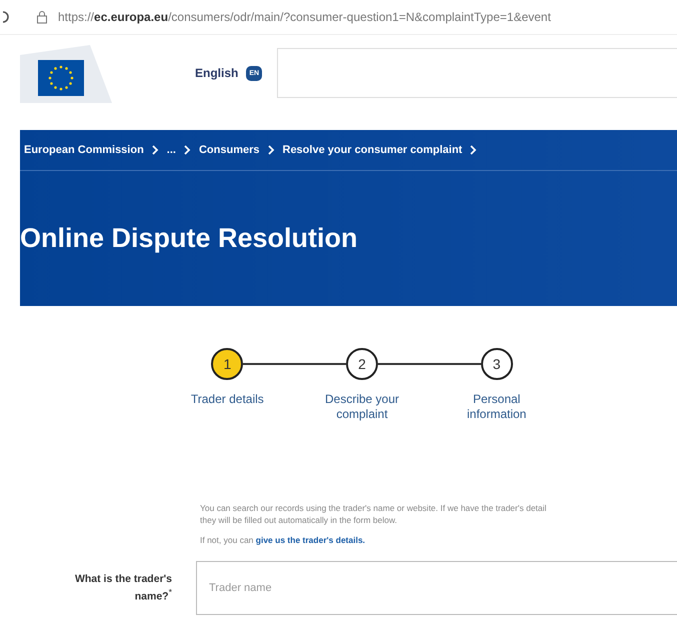 The height and width of the screenshot is (642, 677). I want to click on field-label: What is the trader's name?$^{*}$, so click(123, 588).